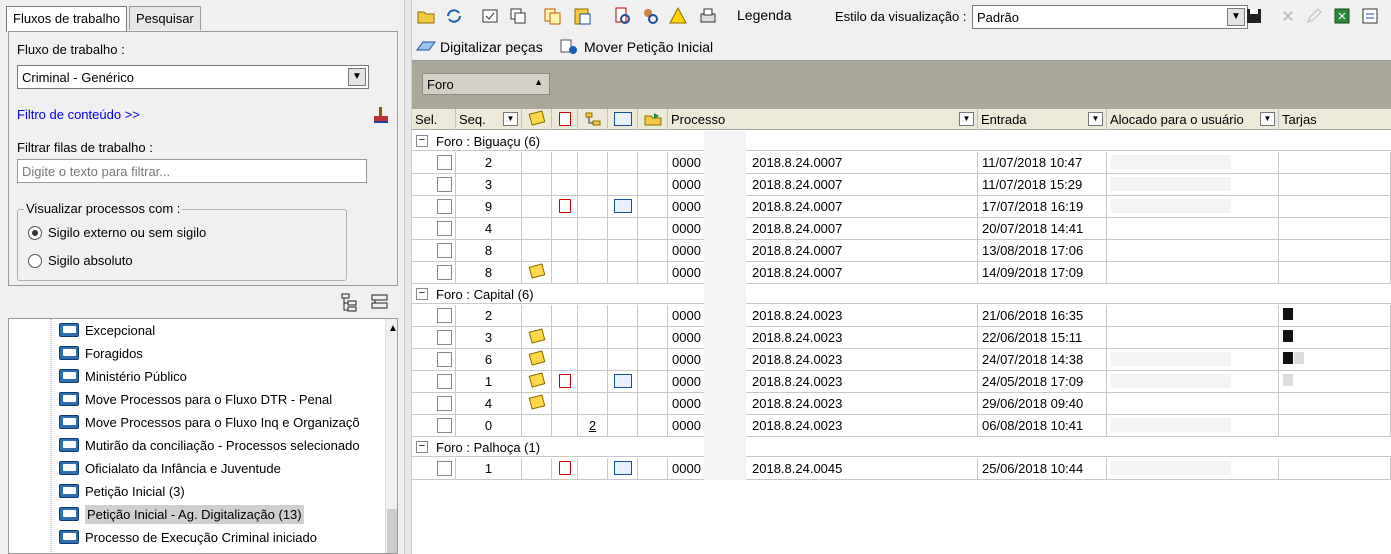 The height and width of the screenshot is (554, 1391). Describe the element at coordinates (123, 376) in the screenshot. I see `tree-item: Ministério Público` at that location.